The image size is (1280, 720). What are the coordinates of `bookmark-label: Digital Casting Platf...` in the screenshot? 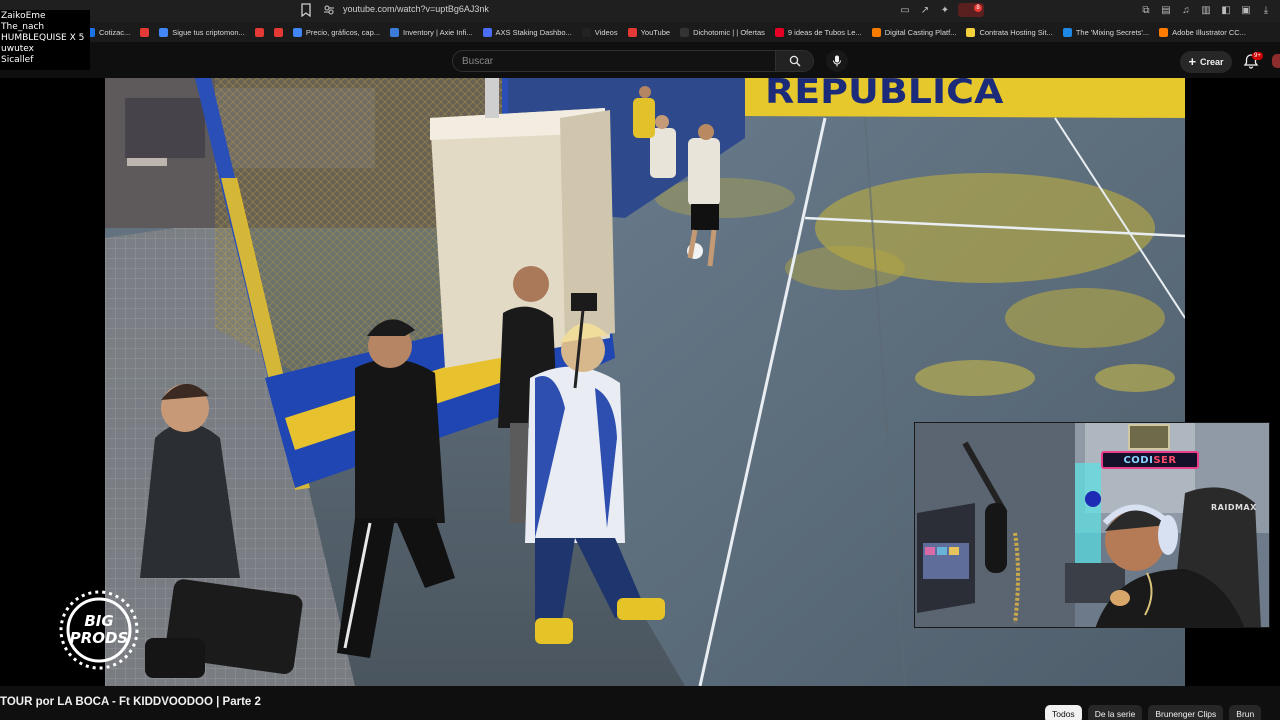 It's located at (920, 32).